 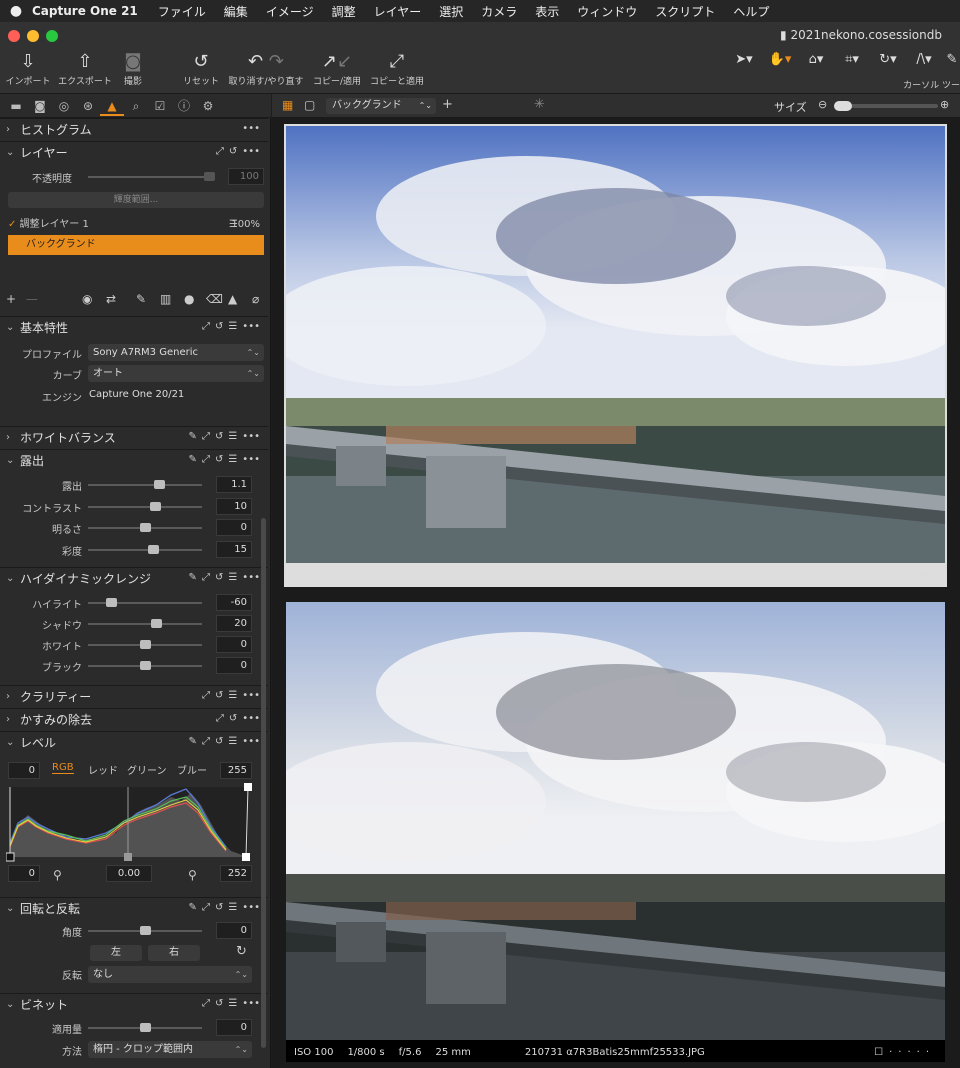 What do you see at coordinates (255, 299) in the screenshot?
I see `clear-mask-icon: ⌀` at bounding box center [255, 299].